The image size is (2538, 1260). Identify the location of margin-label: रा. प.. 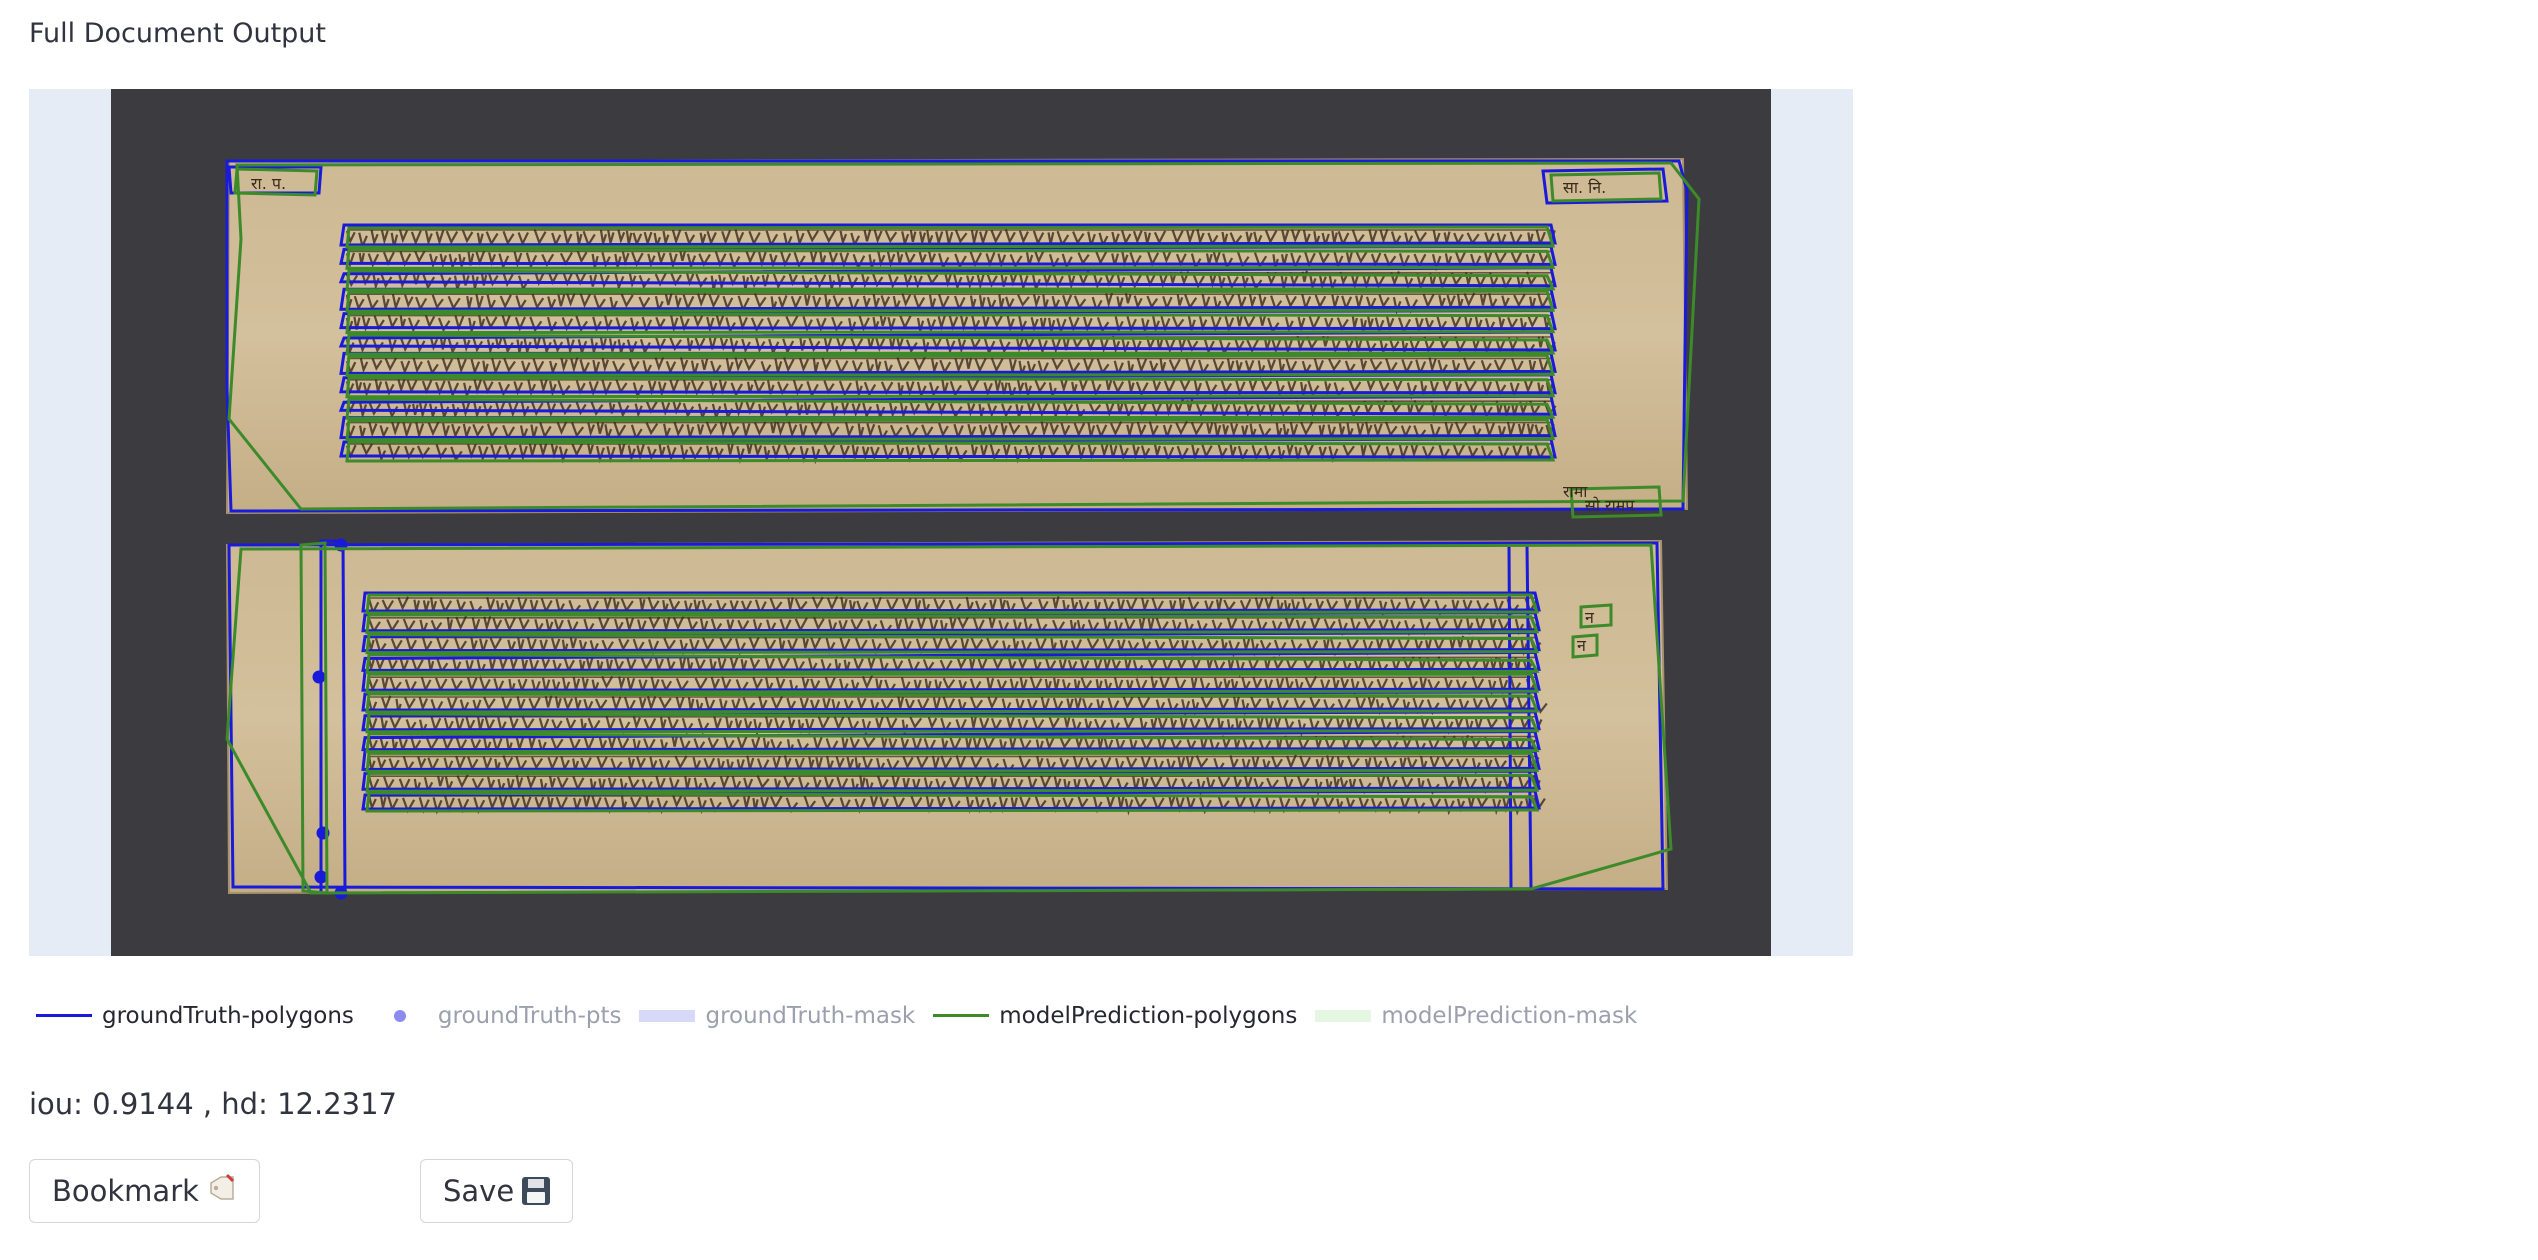
(268, 183).